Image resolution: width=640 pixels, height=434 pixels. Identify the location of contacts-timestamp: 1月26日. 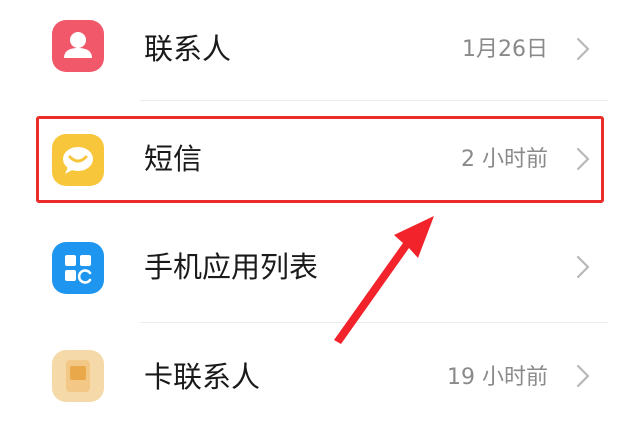
(505, 49).